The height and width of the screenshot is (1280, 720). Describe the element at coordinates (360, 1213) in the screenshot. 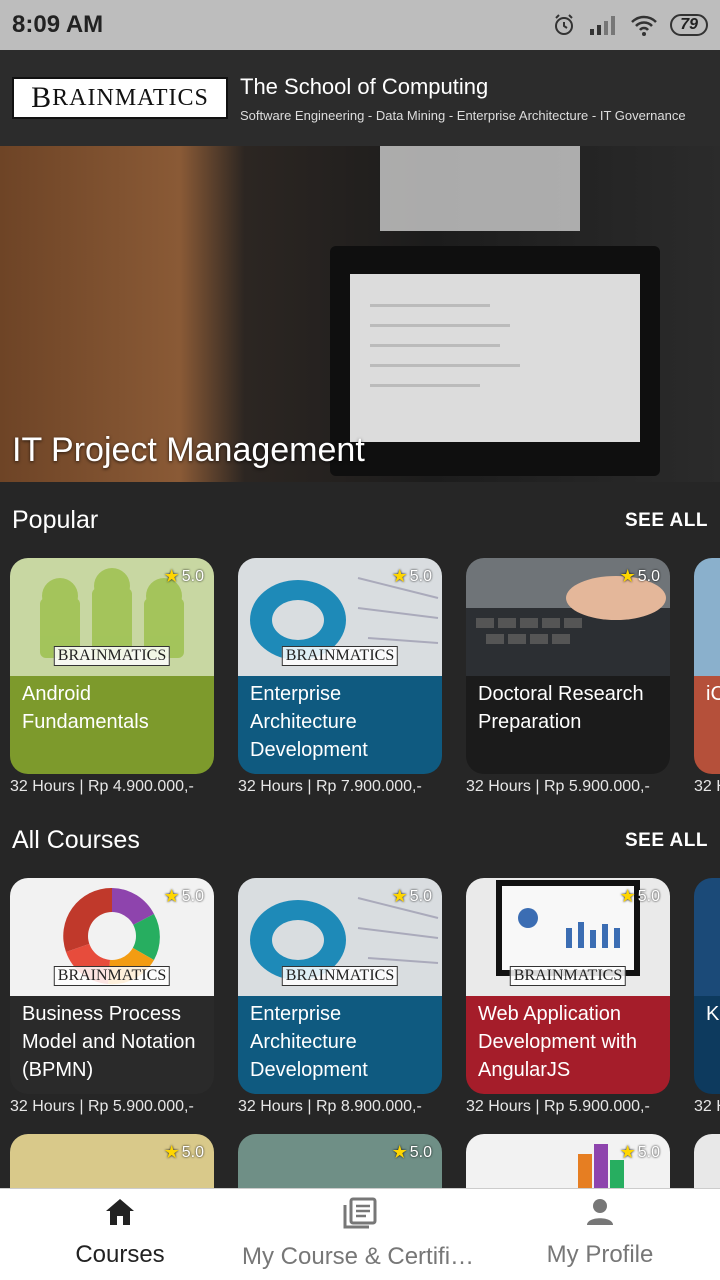

I see `library-books-icon` at that location.